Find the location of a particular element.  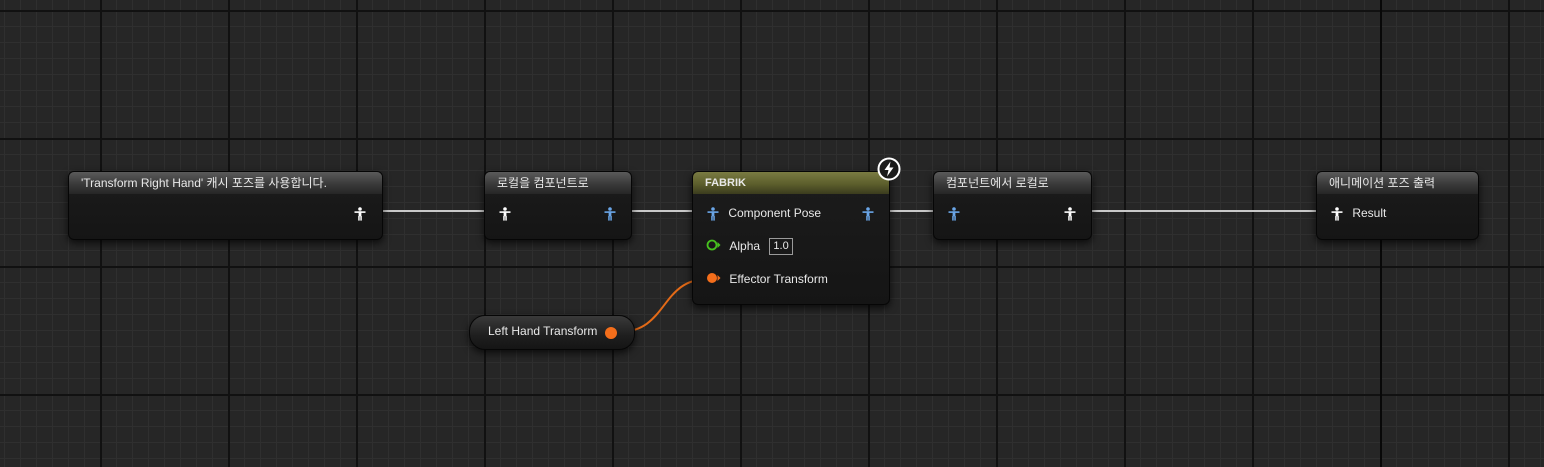

result-input-pin: Result is located at coordinates (1358, 213).